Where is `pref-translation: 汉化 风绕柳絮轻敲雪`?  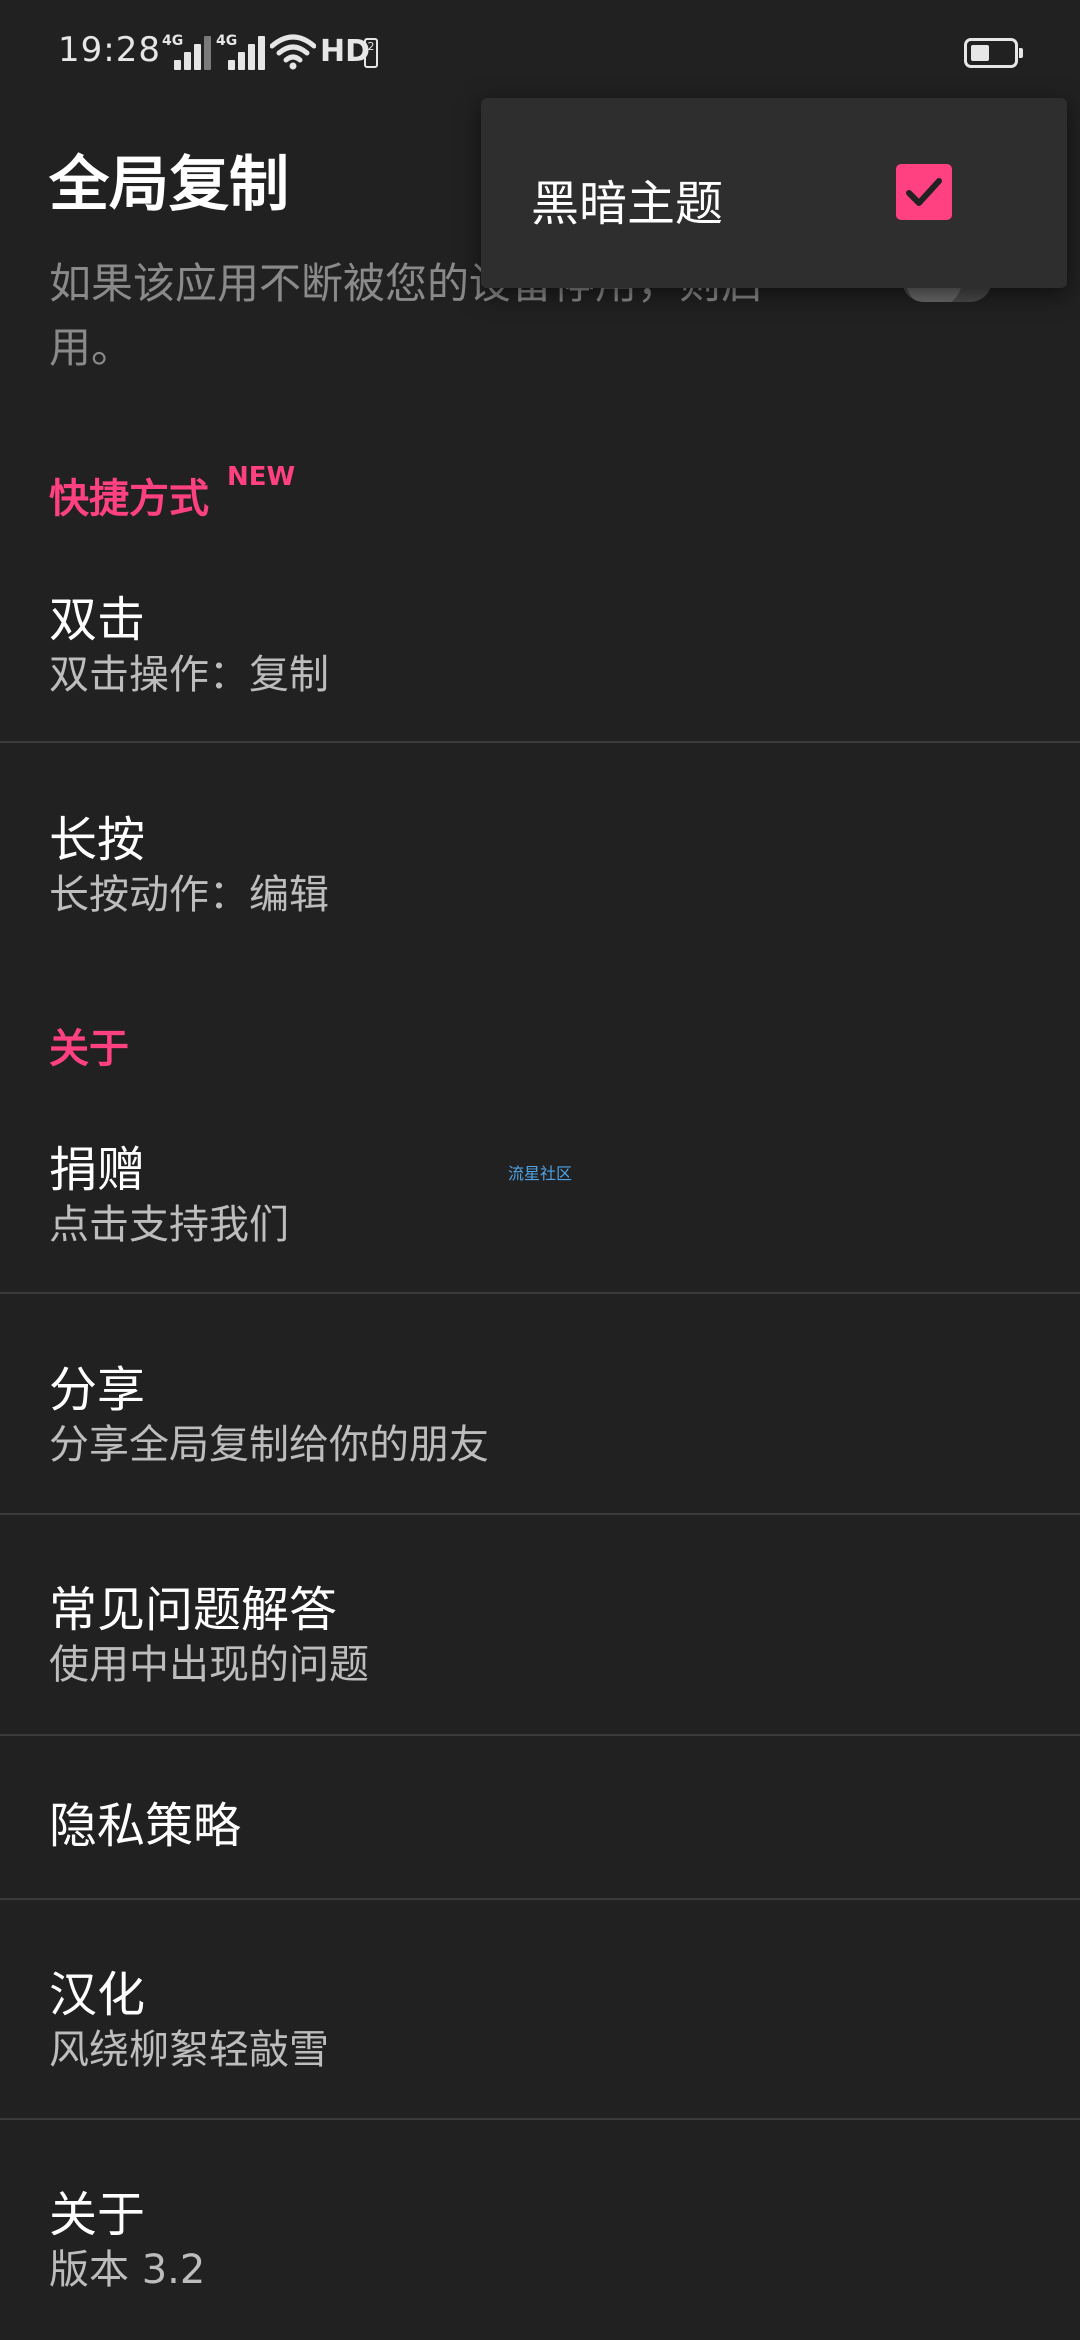
pref-translation: 汉化 风绕柳絮轻敲雪 is located at coordinates (540, 2025).